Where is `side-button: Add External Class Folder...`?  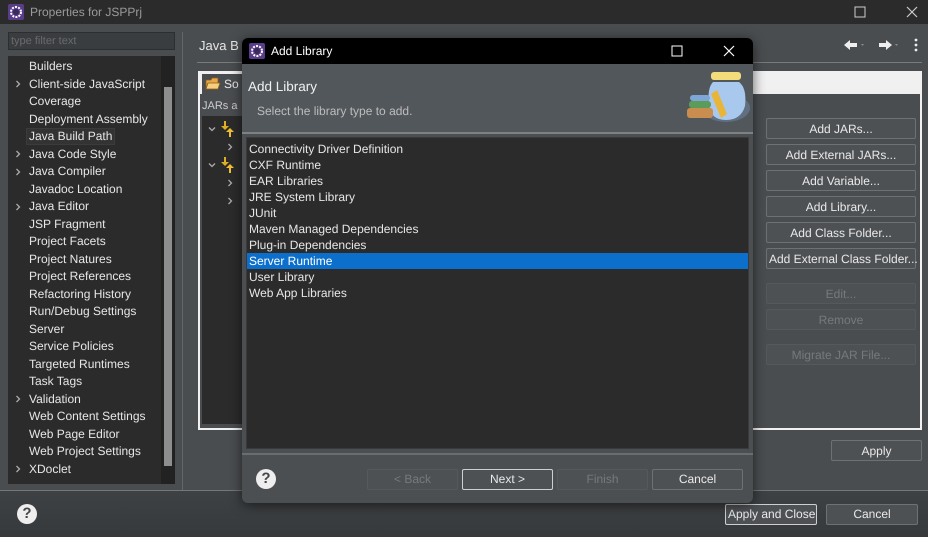 side-button: Add External Class Folder... is located at coordinates (841, 258).